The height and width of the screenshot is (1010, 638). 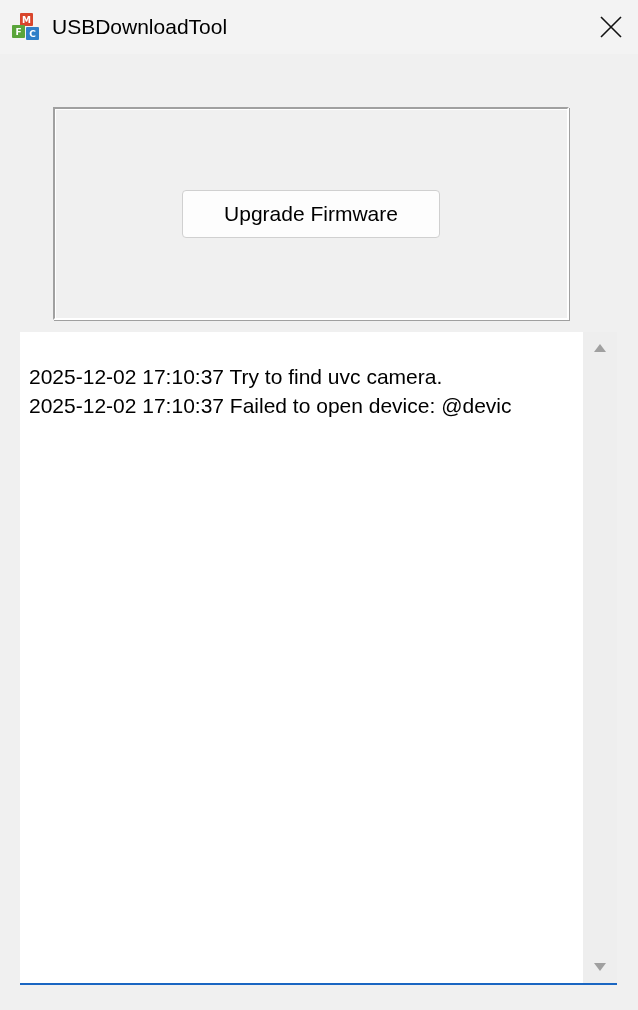 I want to click on scroll-up-icon, so click(x=600, y=348).